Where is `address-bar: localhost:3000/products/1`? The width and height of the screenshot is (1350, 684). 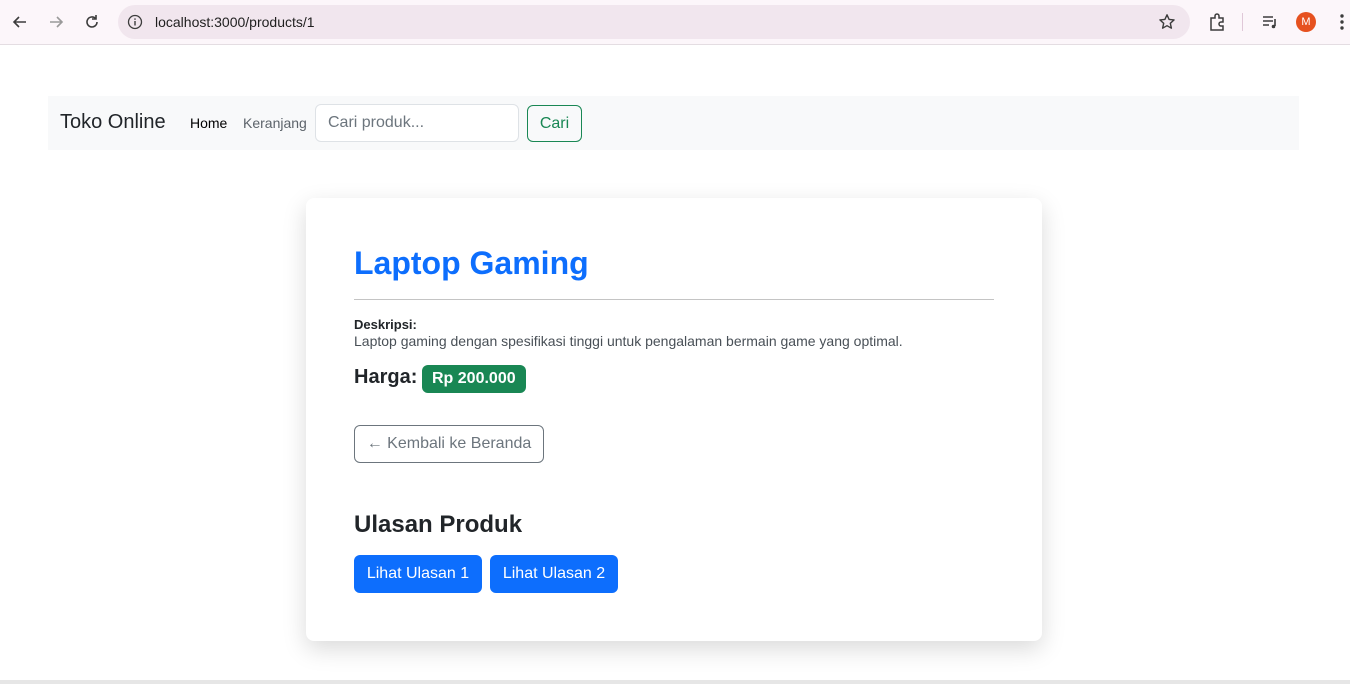 address-bar: localhost:3000/products/1 is located at coordinates (654, 22).